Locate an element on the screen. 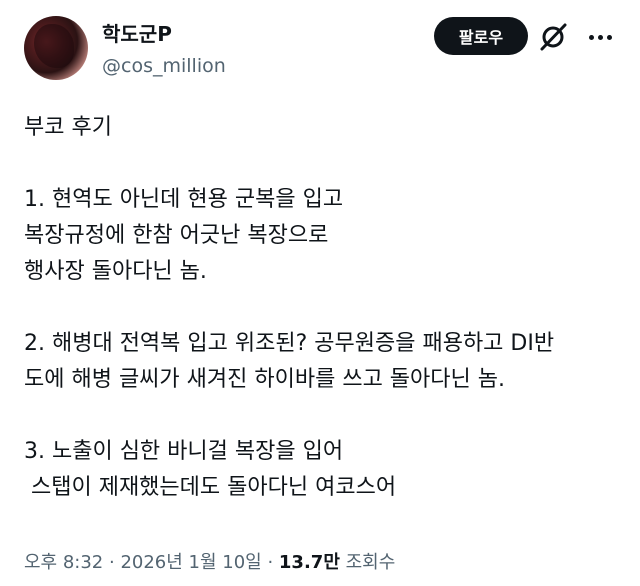  tweet-line: 2. 해병대 전역복 입고 위조된? 공무원증을 패용하고 DI반 is located at coordinates (289, 343).